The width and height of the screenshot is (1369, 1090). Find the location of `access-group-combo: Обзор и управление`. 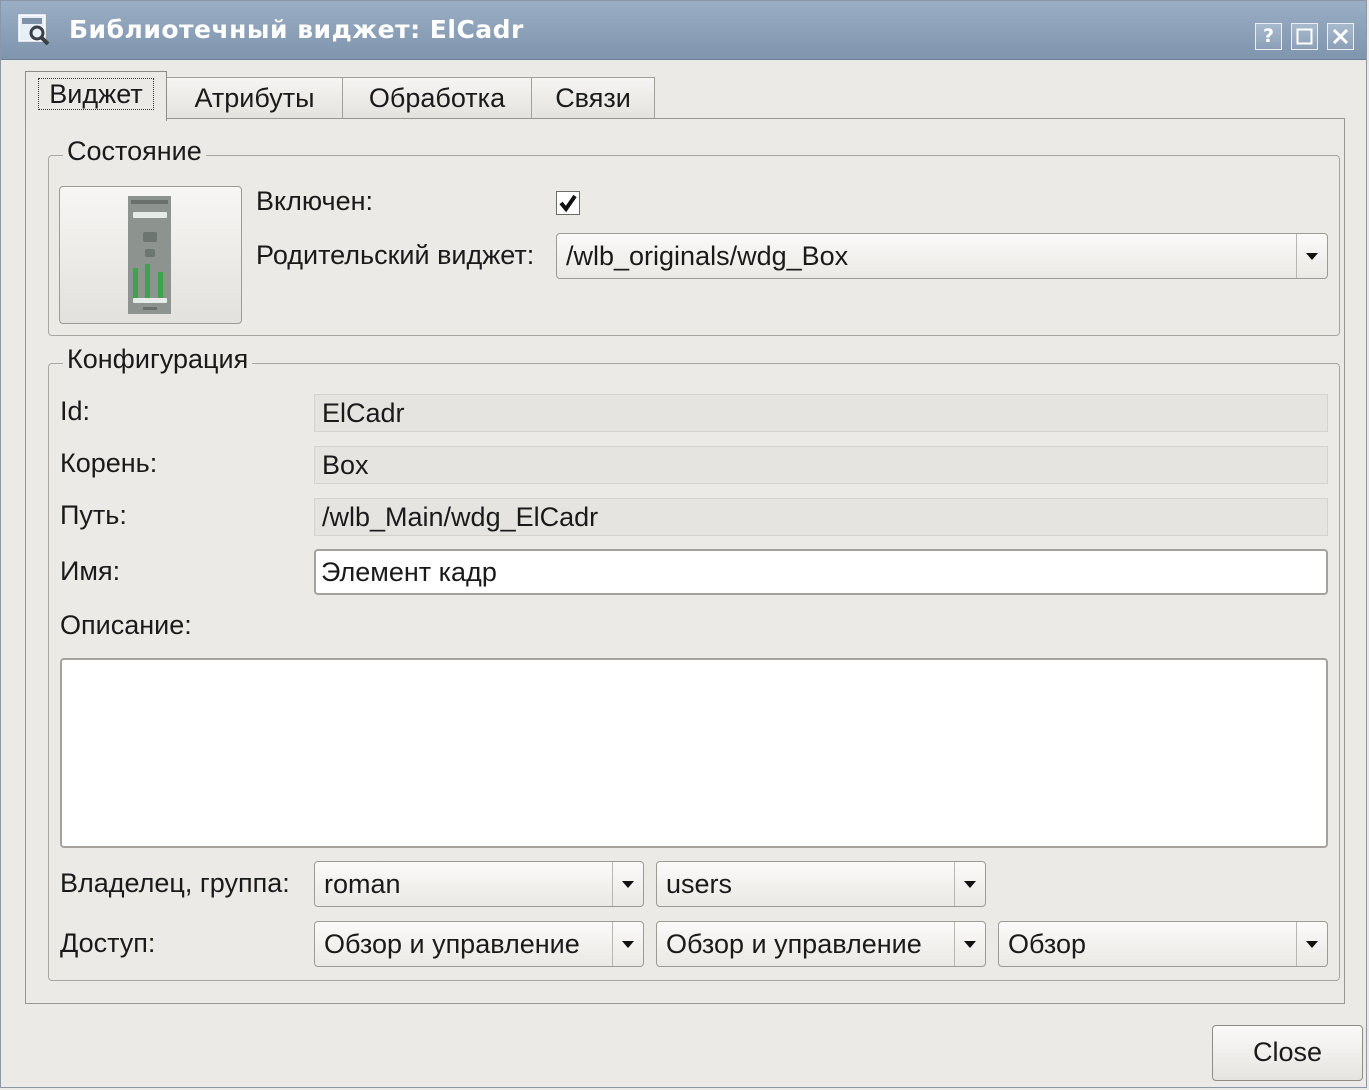

access-group-combo: Обзор и управление is located at coordinates (821, 944).